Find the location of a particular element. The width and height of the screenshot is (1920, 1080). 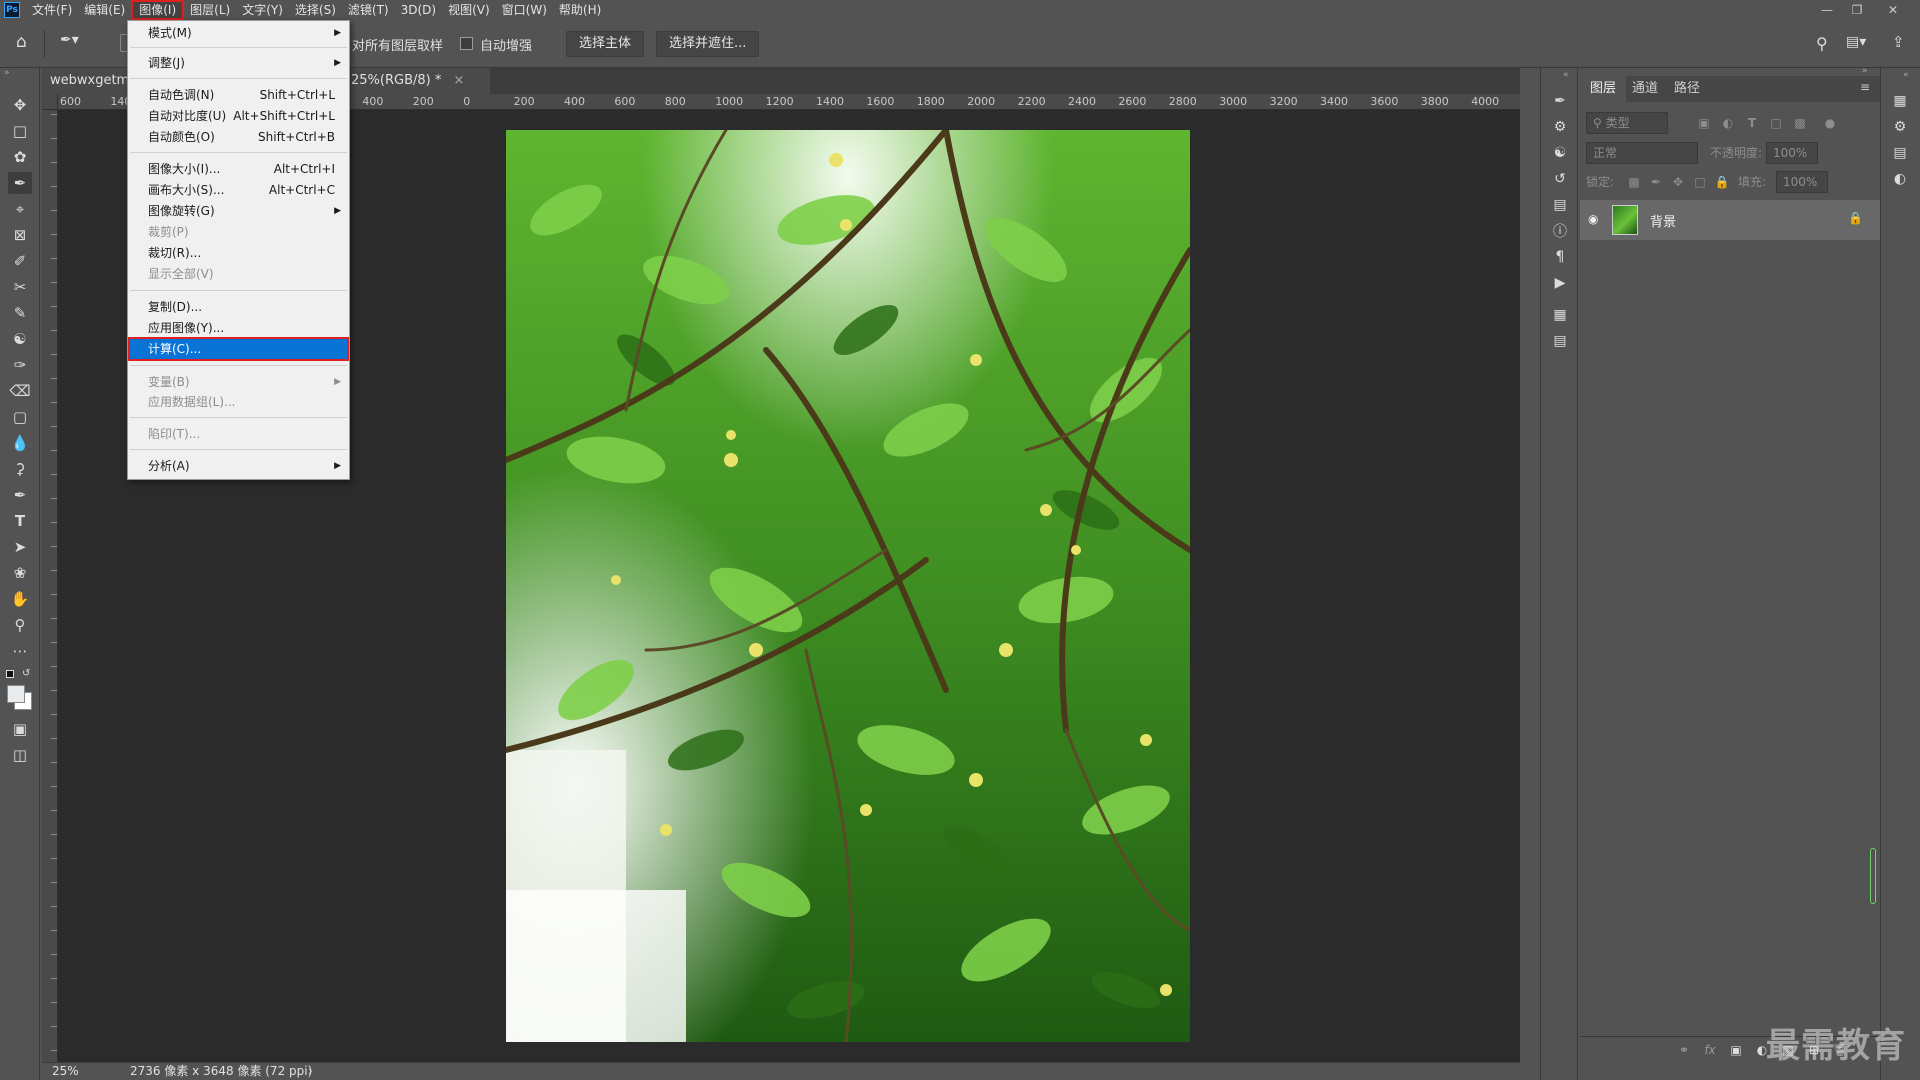

search-icon: ⚲ is located at coordinates (1822, 43).